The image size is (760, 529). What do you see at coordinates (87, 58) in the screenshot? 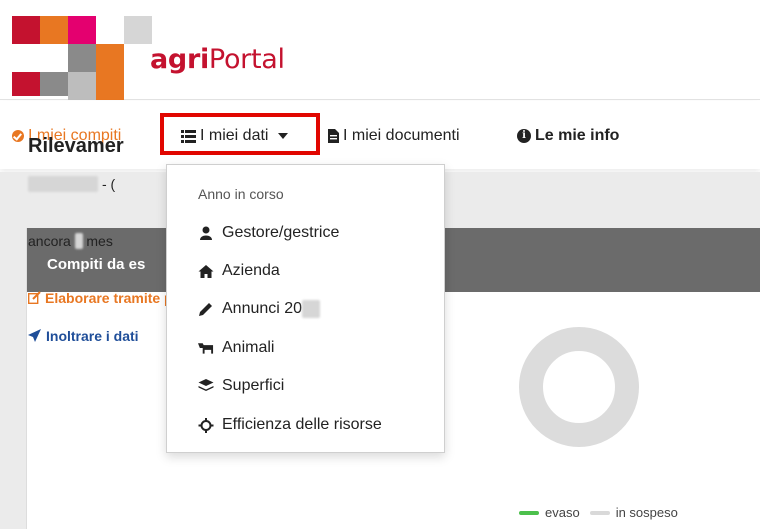
I see `agriportal-logo` at bounding box center [87, 58].